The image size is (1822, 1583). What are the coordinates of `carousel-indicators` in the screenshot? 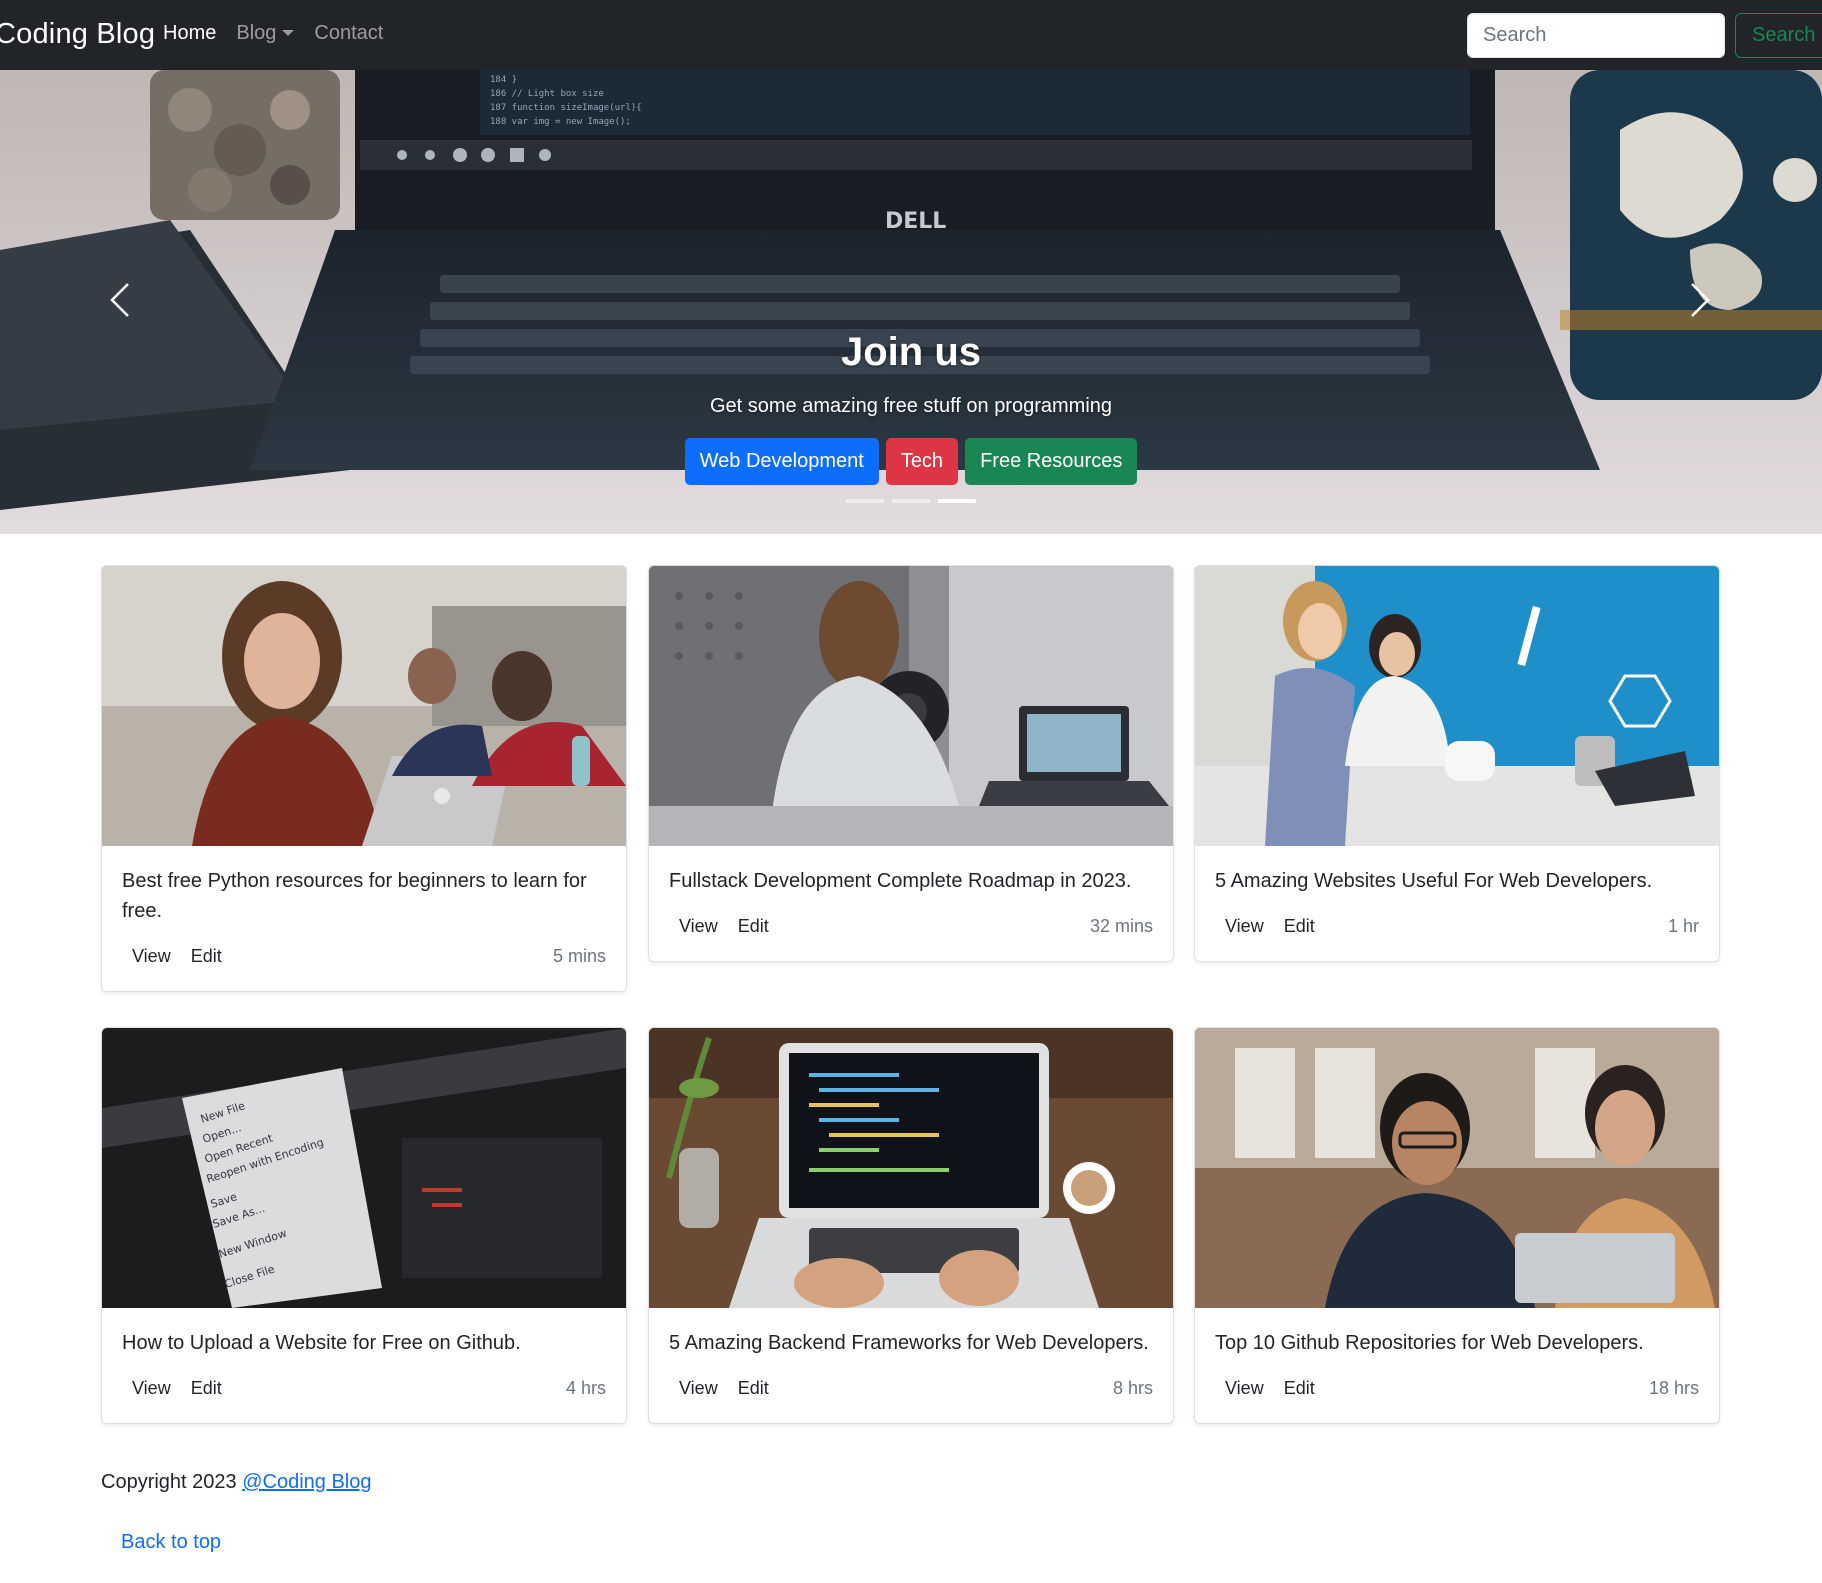 It's located at (911, 501).